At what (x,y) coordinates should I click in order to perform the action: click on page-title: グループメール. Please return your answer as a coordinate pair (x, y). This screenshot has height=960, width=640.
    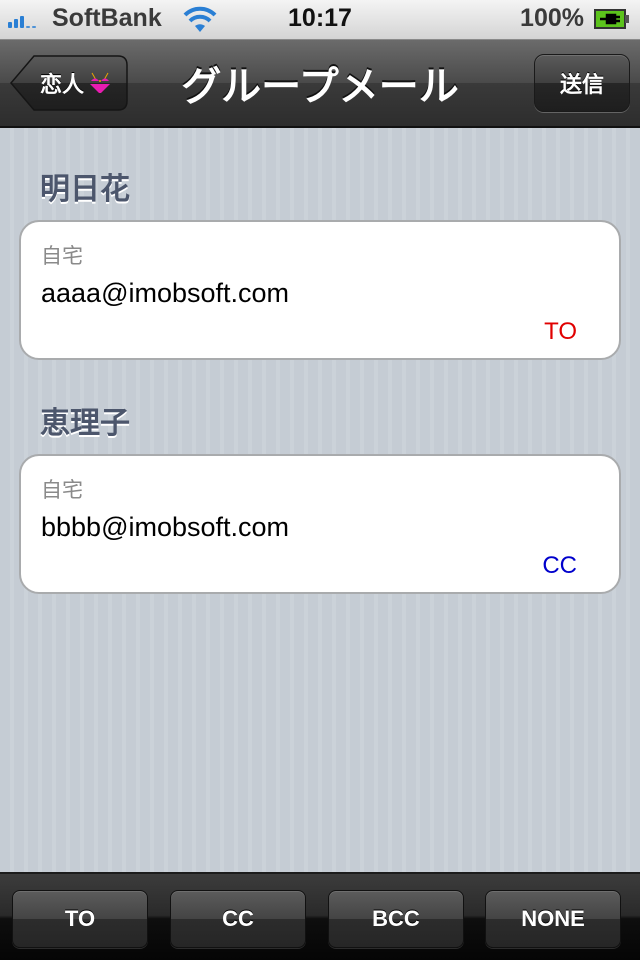
    Looking at the image, I should click on (320, 87).